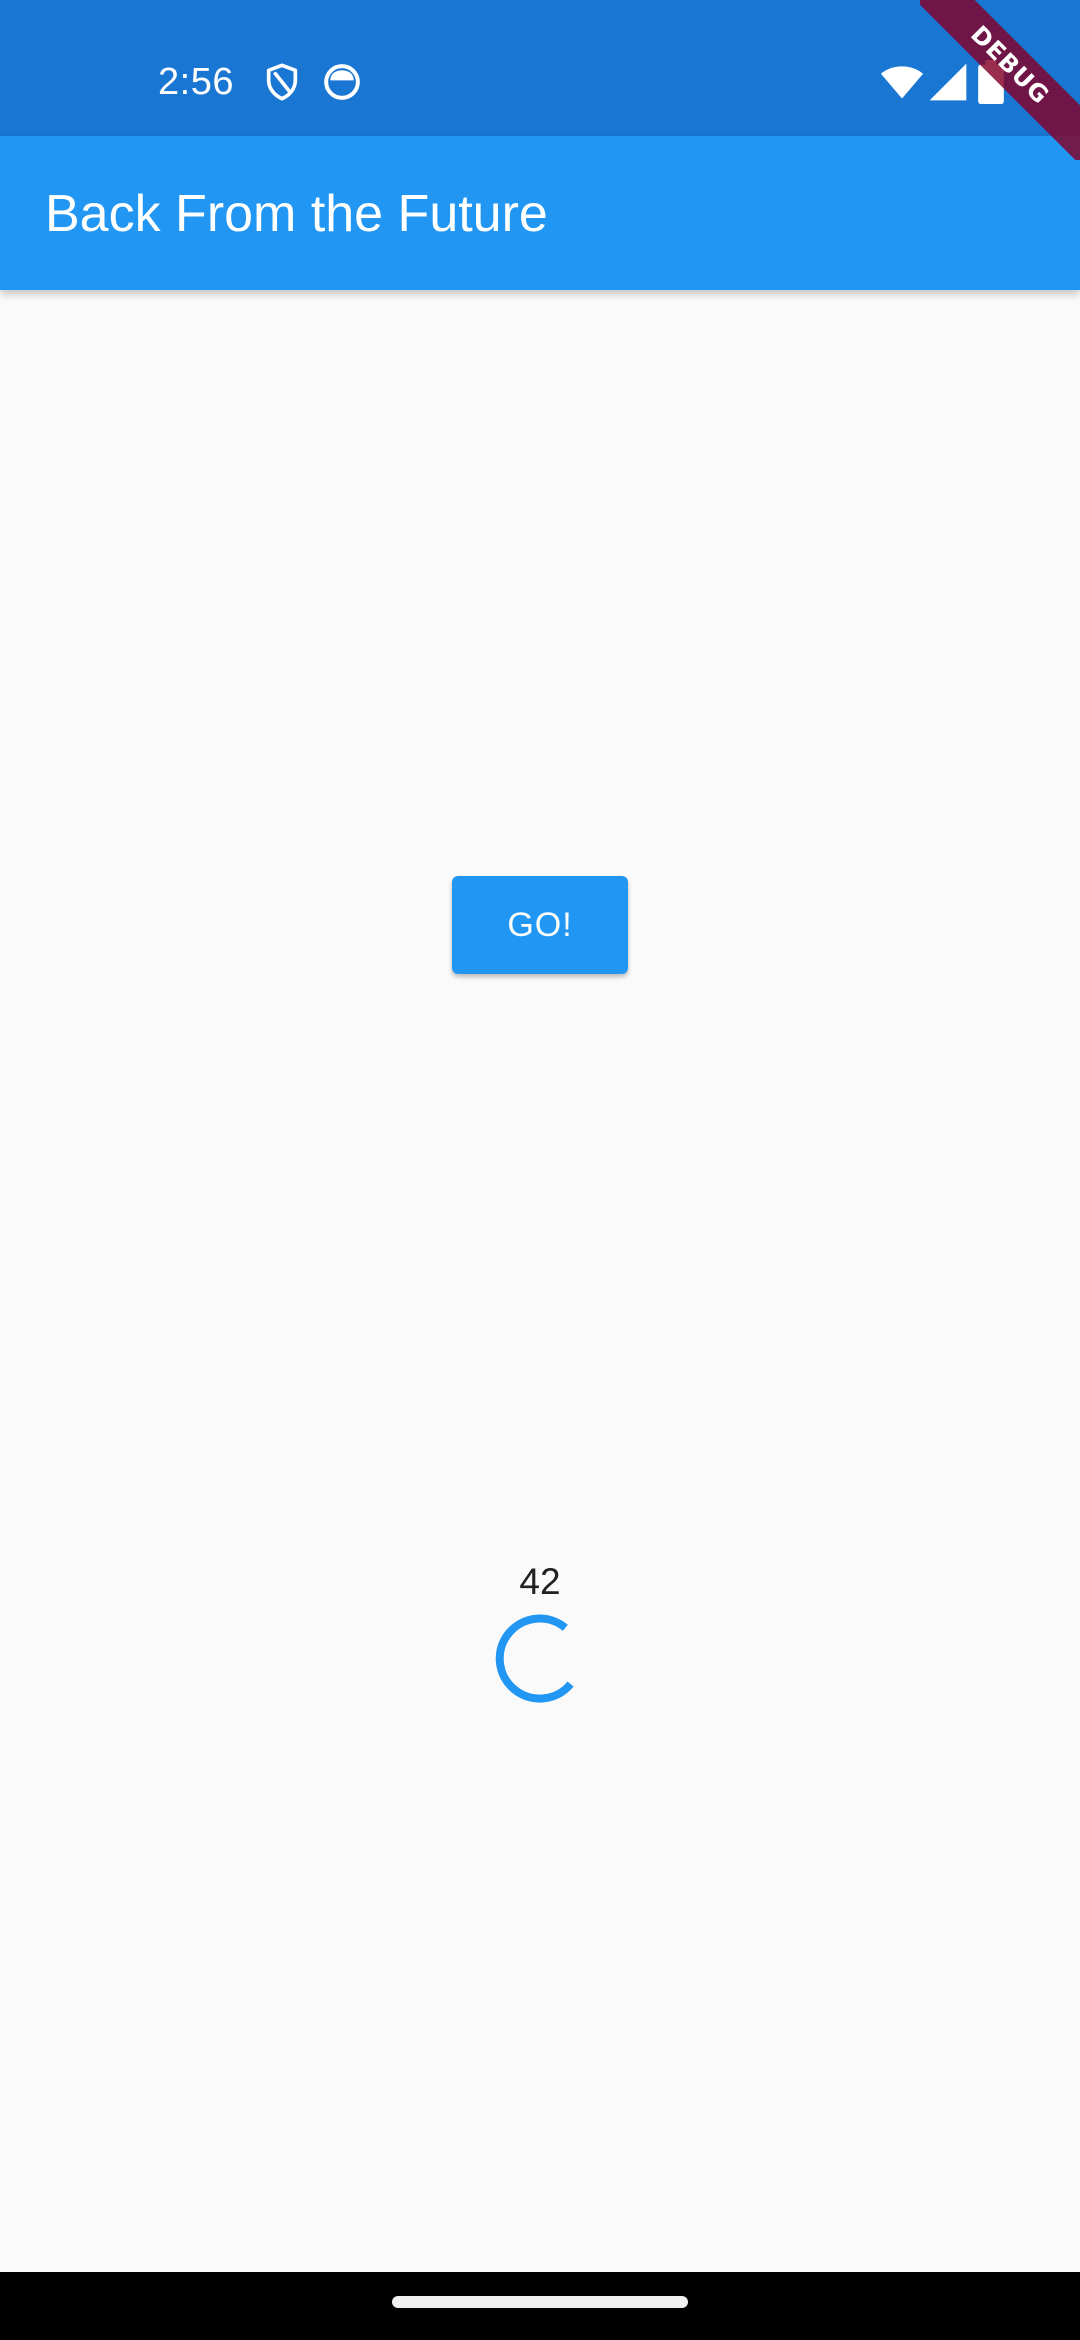  What do you see at coordinates (534, 1658) in the screenshot?
I see `circular-progress-icon` at bounding box center [534, 1658].